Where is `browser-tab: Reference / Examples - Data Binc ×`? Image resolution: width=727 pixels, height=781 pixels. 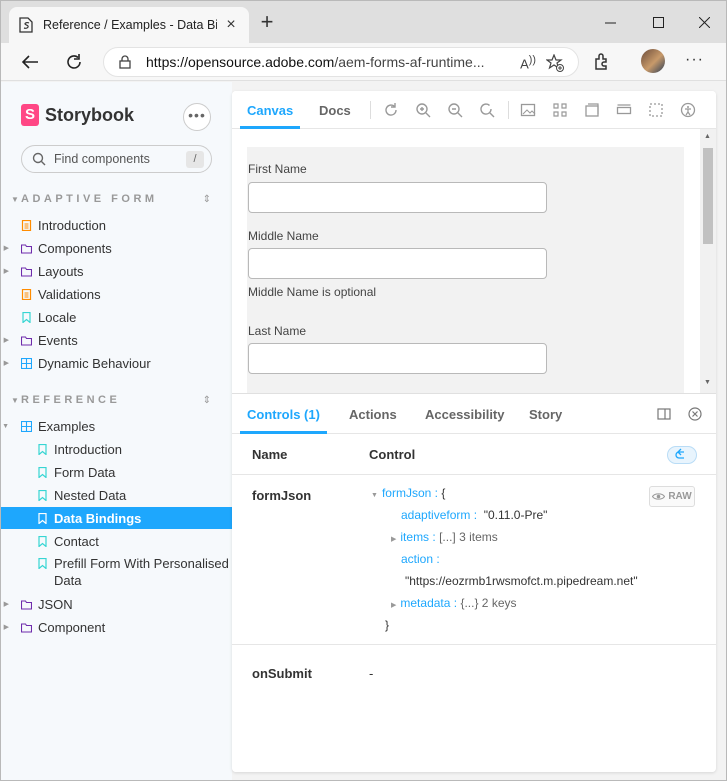 browser-tab: Reference / Examples - Data Binc × is located at coordinates (129, 25).